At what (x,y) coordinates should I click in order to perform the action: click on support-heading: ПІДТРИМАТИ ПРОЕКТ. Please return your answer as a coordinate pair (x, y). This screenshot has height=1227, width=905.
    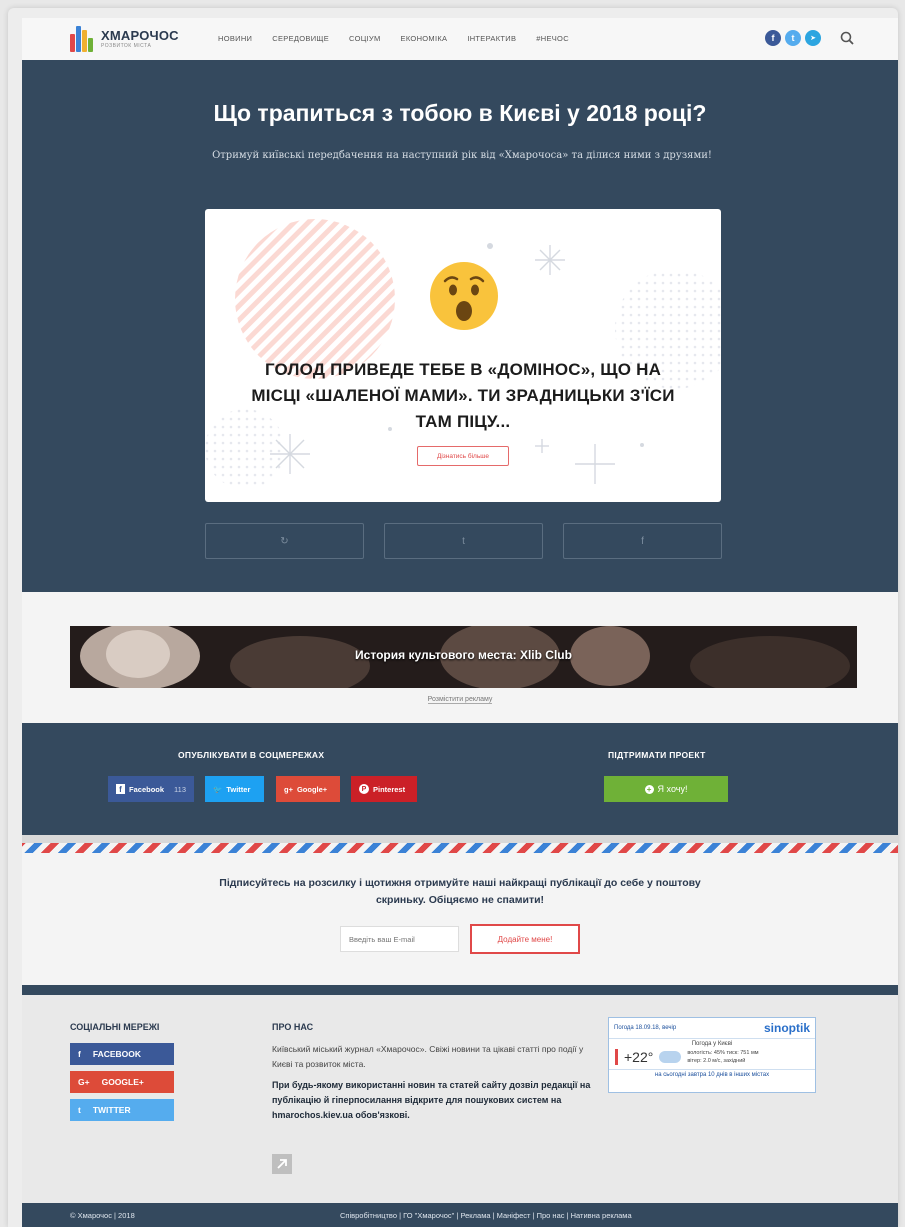
    Looking at the image, I should click on (657, 755).